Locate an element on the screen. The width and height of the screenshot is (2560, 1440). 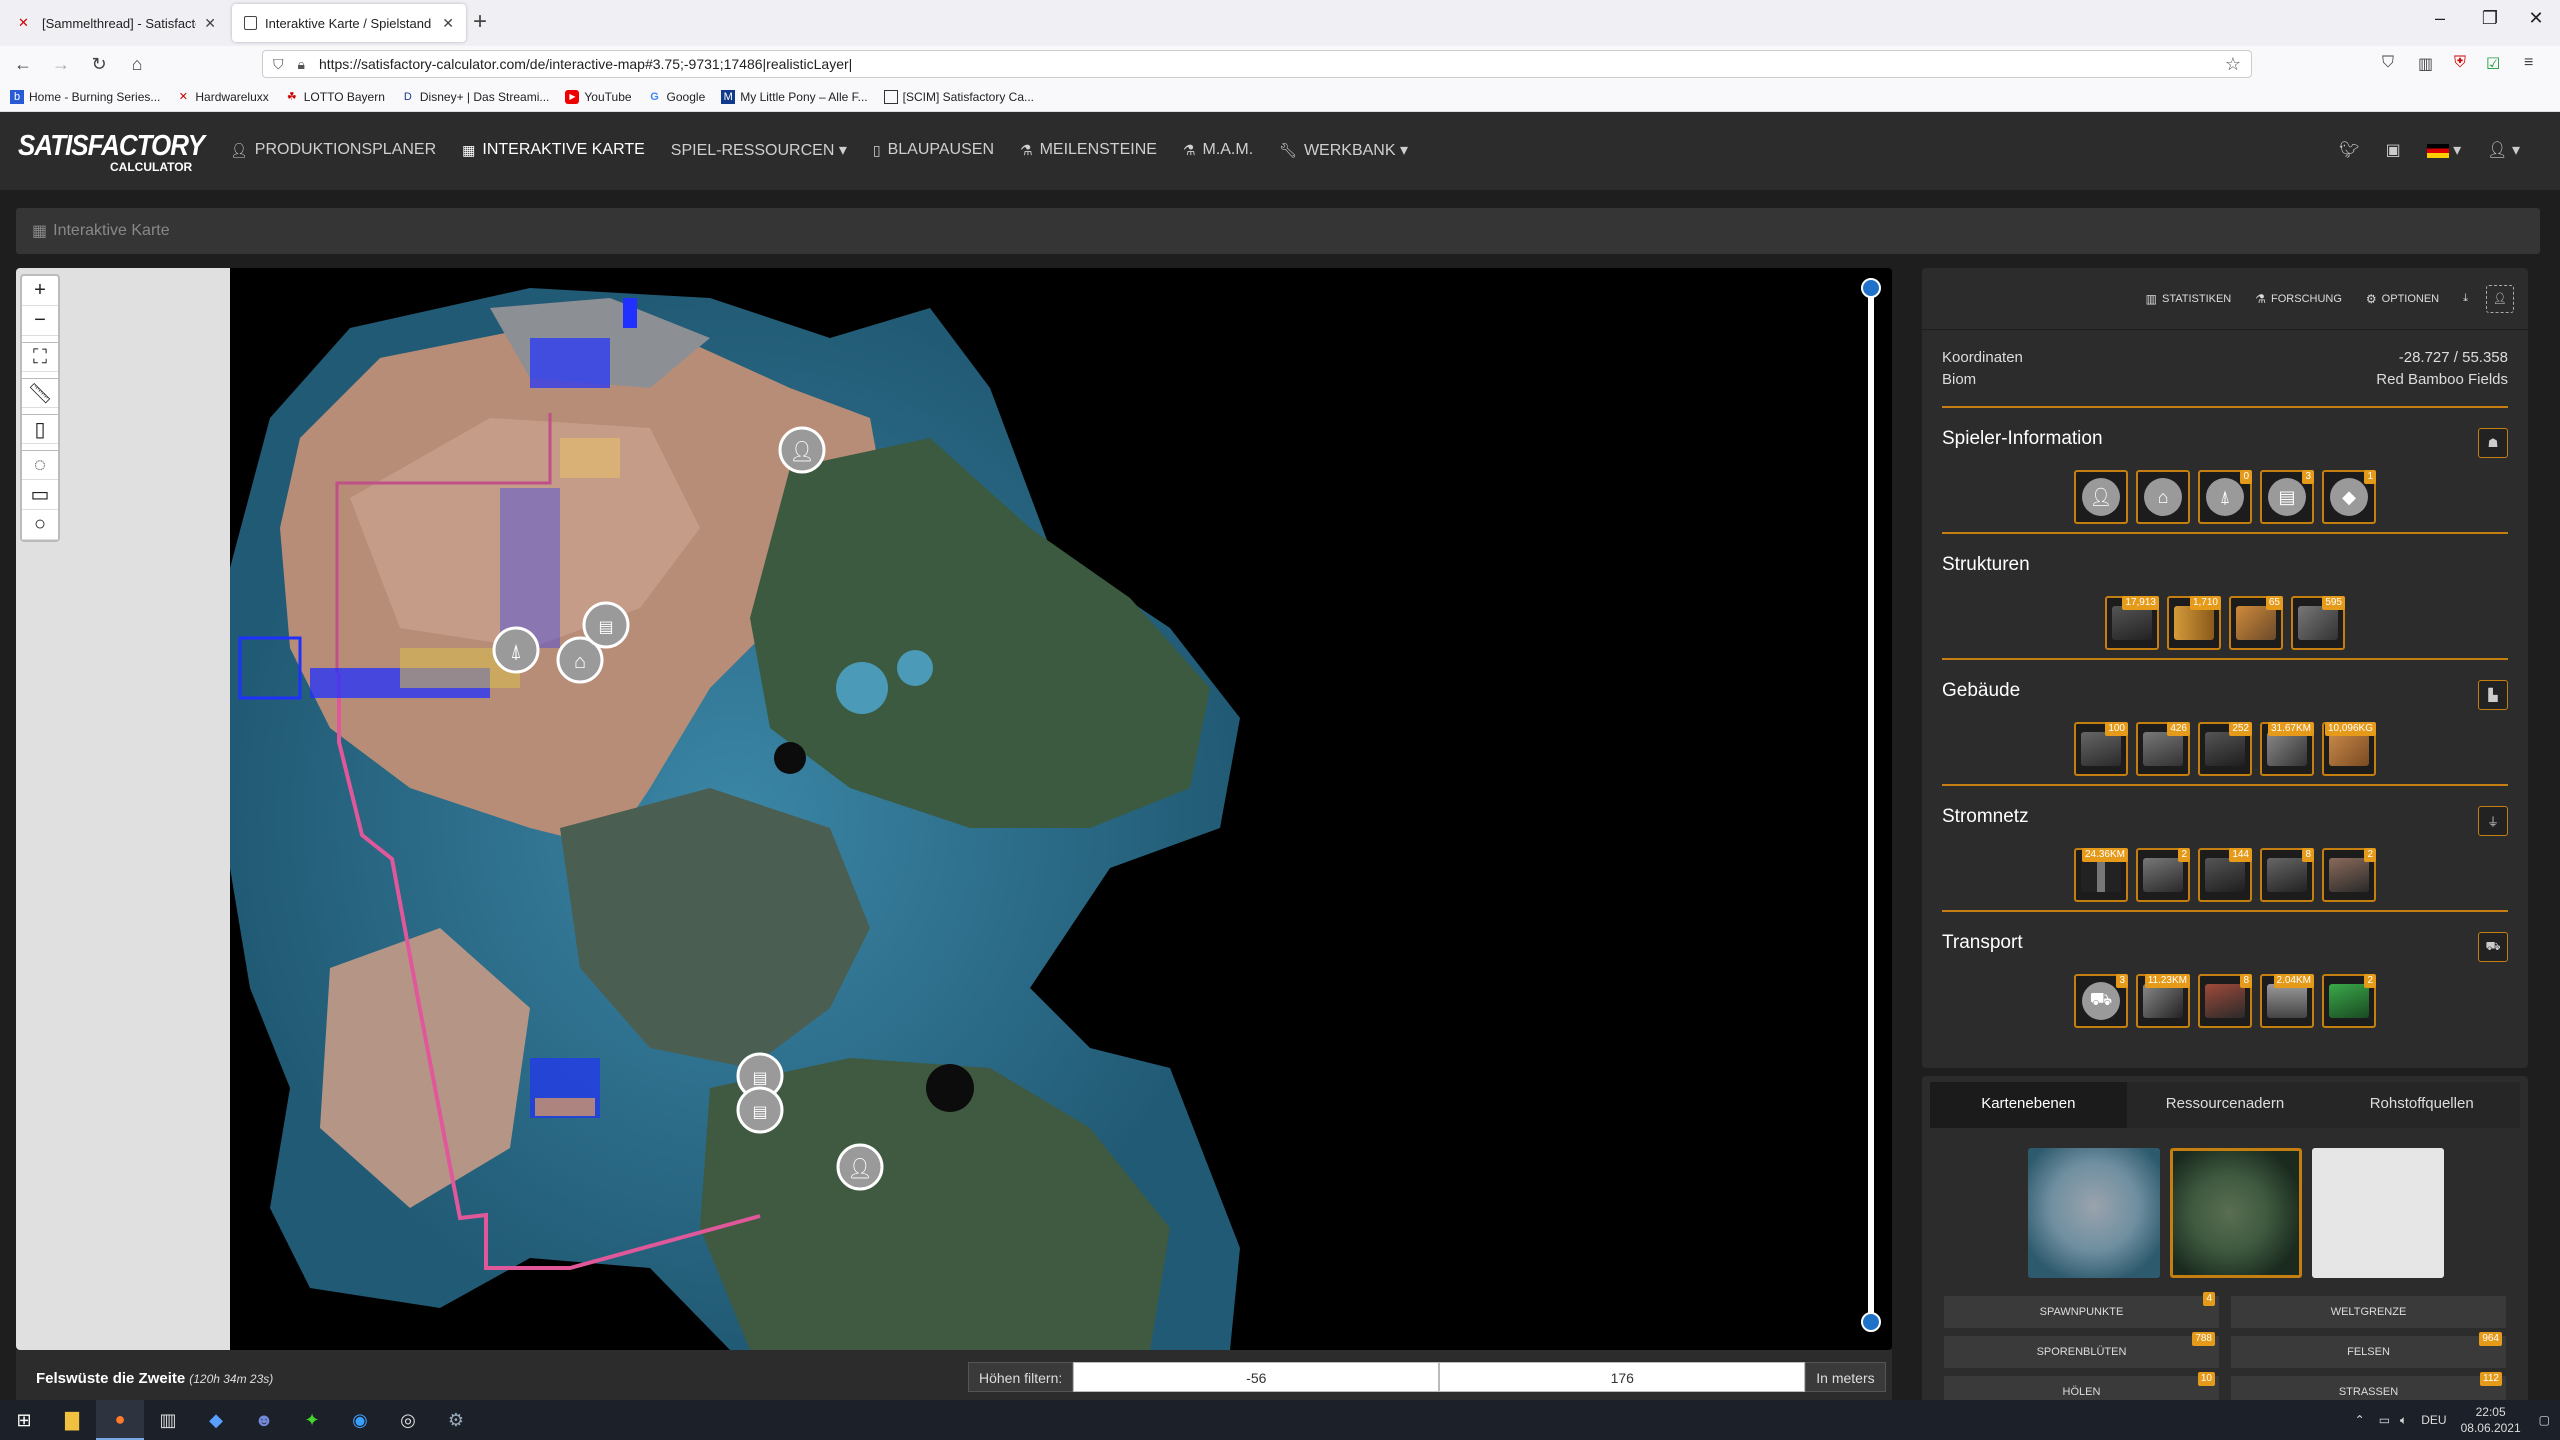
notification-icon: ▢ is located at coordinates (2544, 1420).